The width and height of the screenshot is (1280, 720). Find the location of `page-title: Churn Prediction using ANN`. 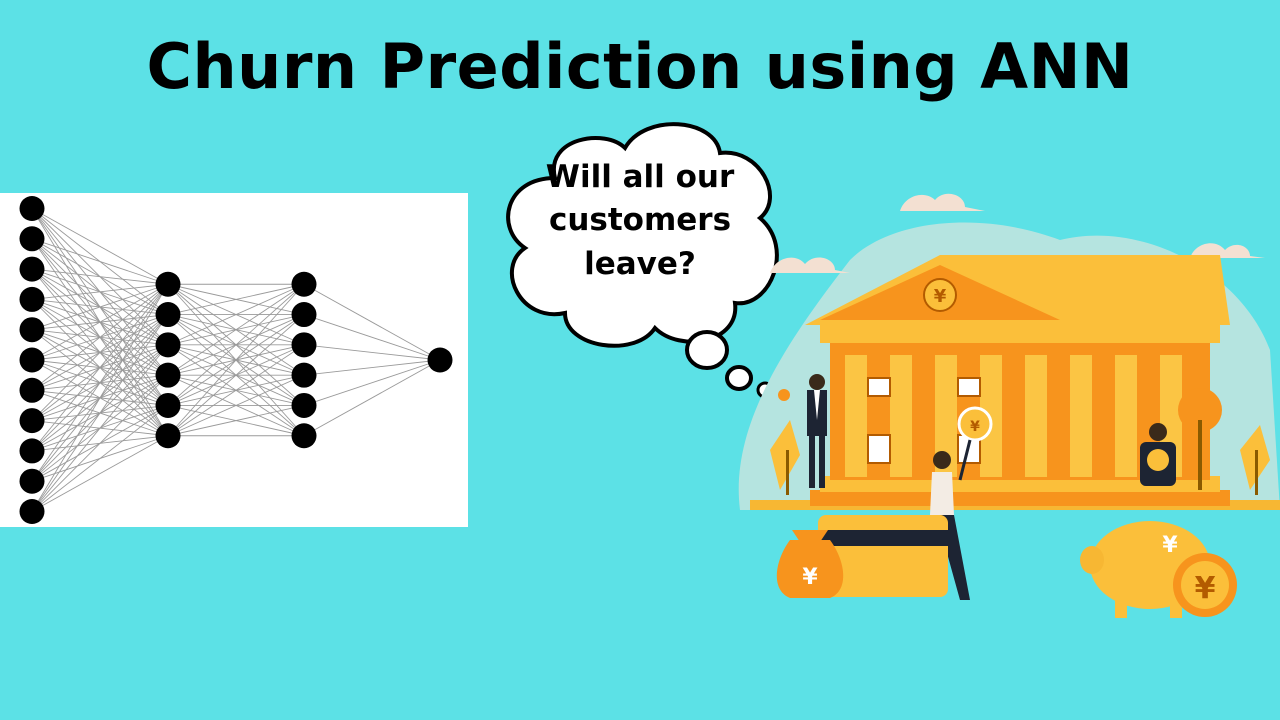

page-title: Churn Prediction using ANN is located at coordinates (640, 66).